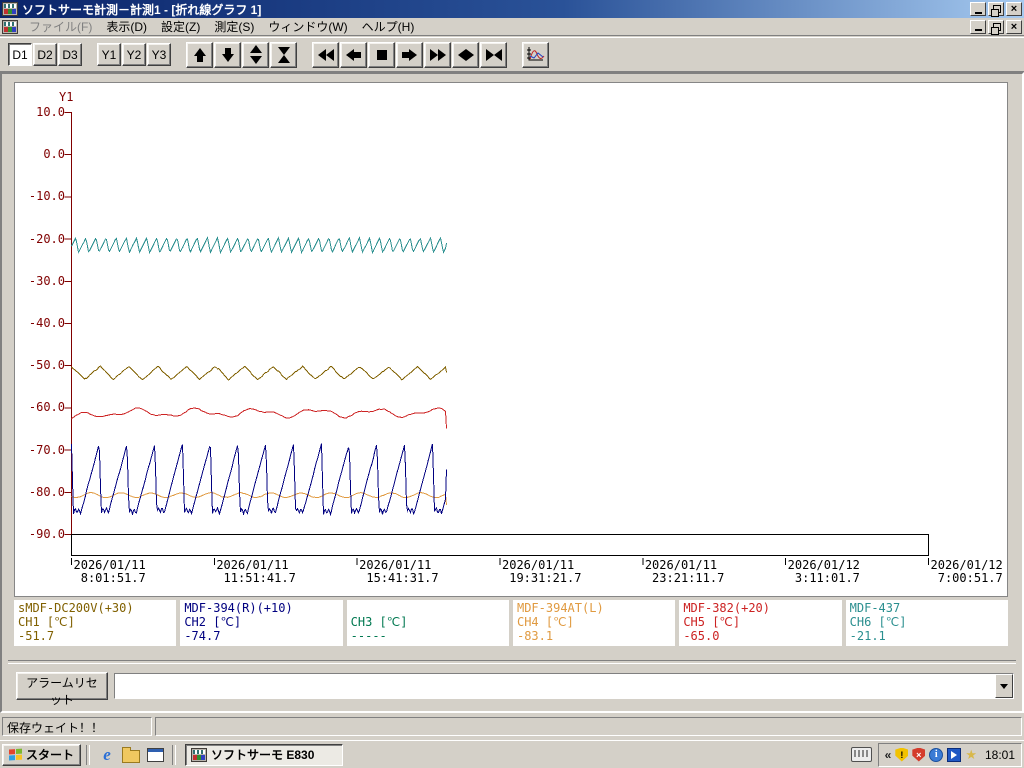 Image resolution: width=1024 pixels, height=768 pixels. I want to click on toolbar-d3-button: D3, so click(70, 54).